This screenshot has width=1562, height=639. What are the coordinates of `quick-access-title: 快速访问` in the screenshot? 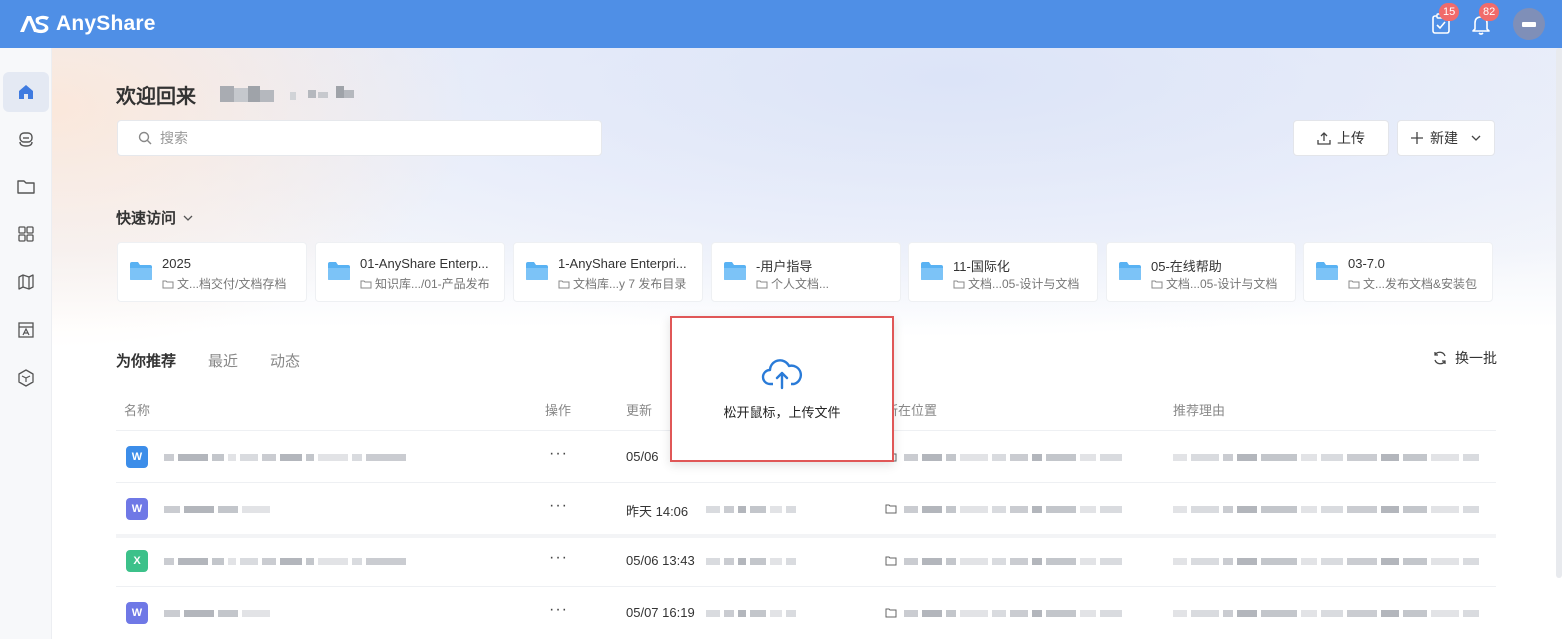 It's located at (146, 218).